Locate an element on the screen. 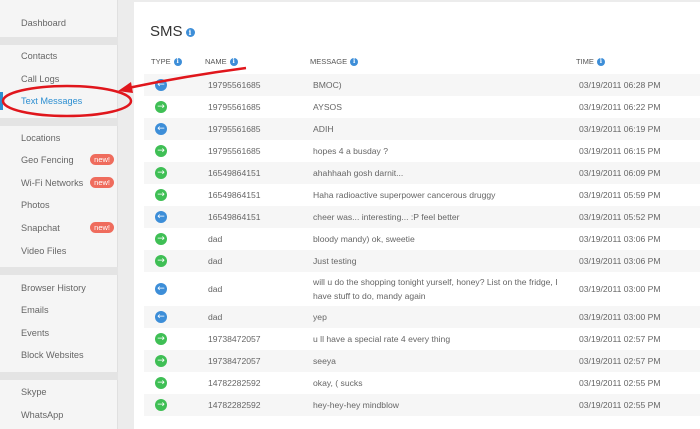 The width and height of the screenshot is (700, 429). column-header-message: MESSAGE i is located at coordinates (334, 62).